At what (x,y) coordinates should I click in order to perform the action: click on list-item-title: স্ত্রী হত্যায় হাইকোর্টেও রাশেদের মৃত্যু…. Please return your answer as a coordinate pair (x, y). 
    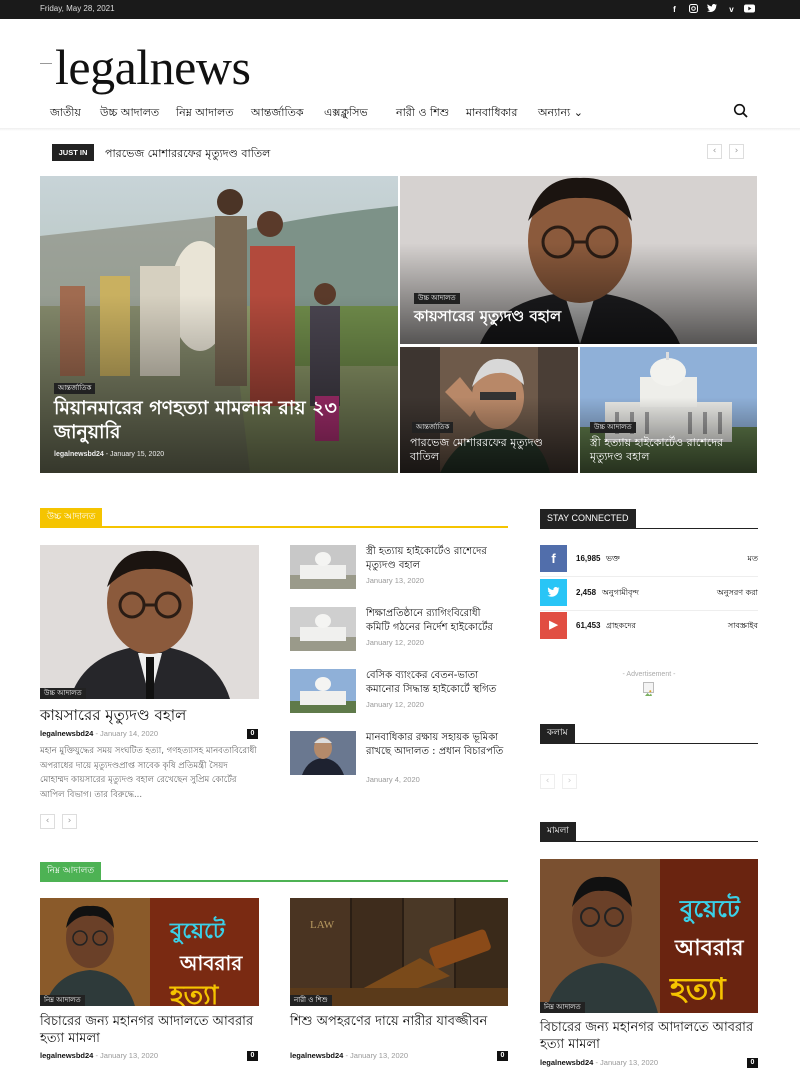
    Looking at the image, I should click on (436, 558).